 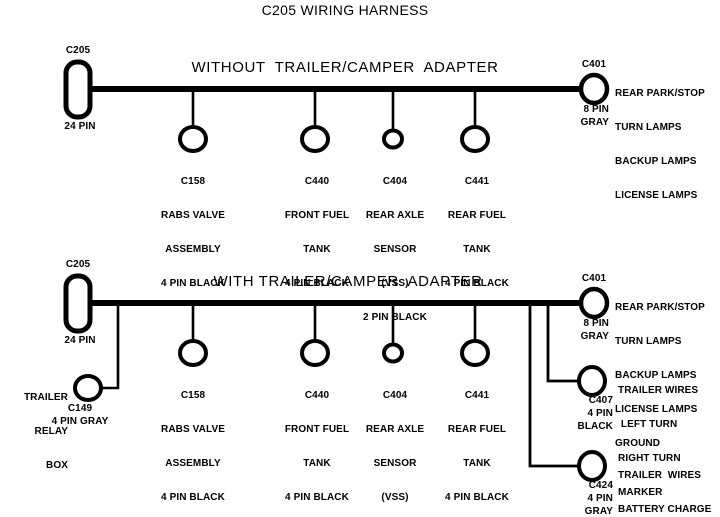 I want to click on relay-box-label: TRAILER RELAY BOX, so click(x=46, y=432).